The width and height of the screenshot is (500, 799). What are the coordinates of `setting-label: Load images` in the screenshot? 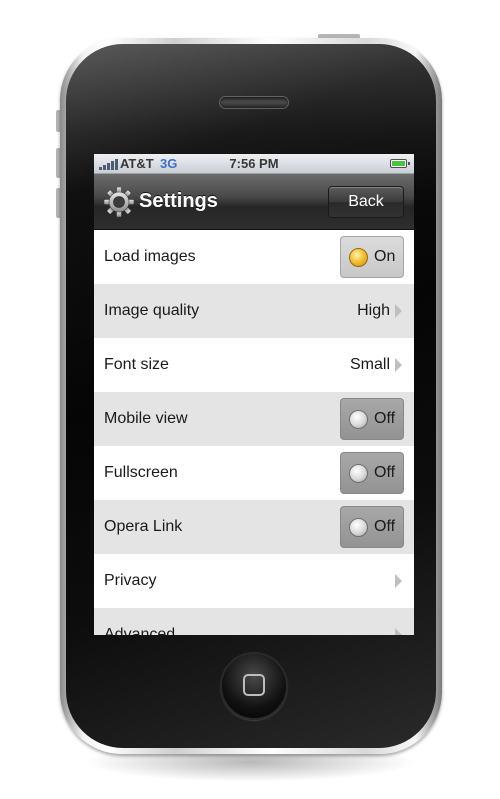 It's located at (150, 256).